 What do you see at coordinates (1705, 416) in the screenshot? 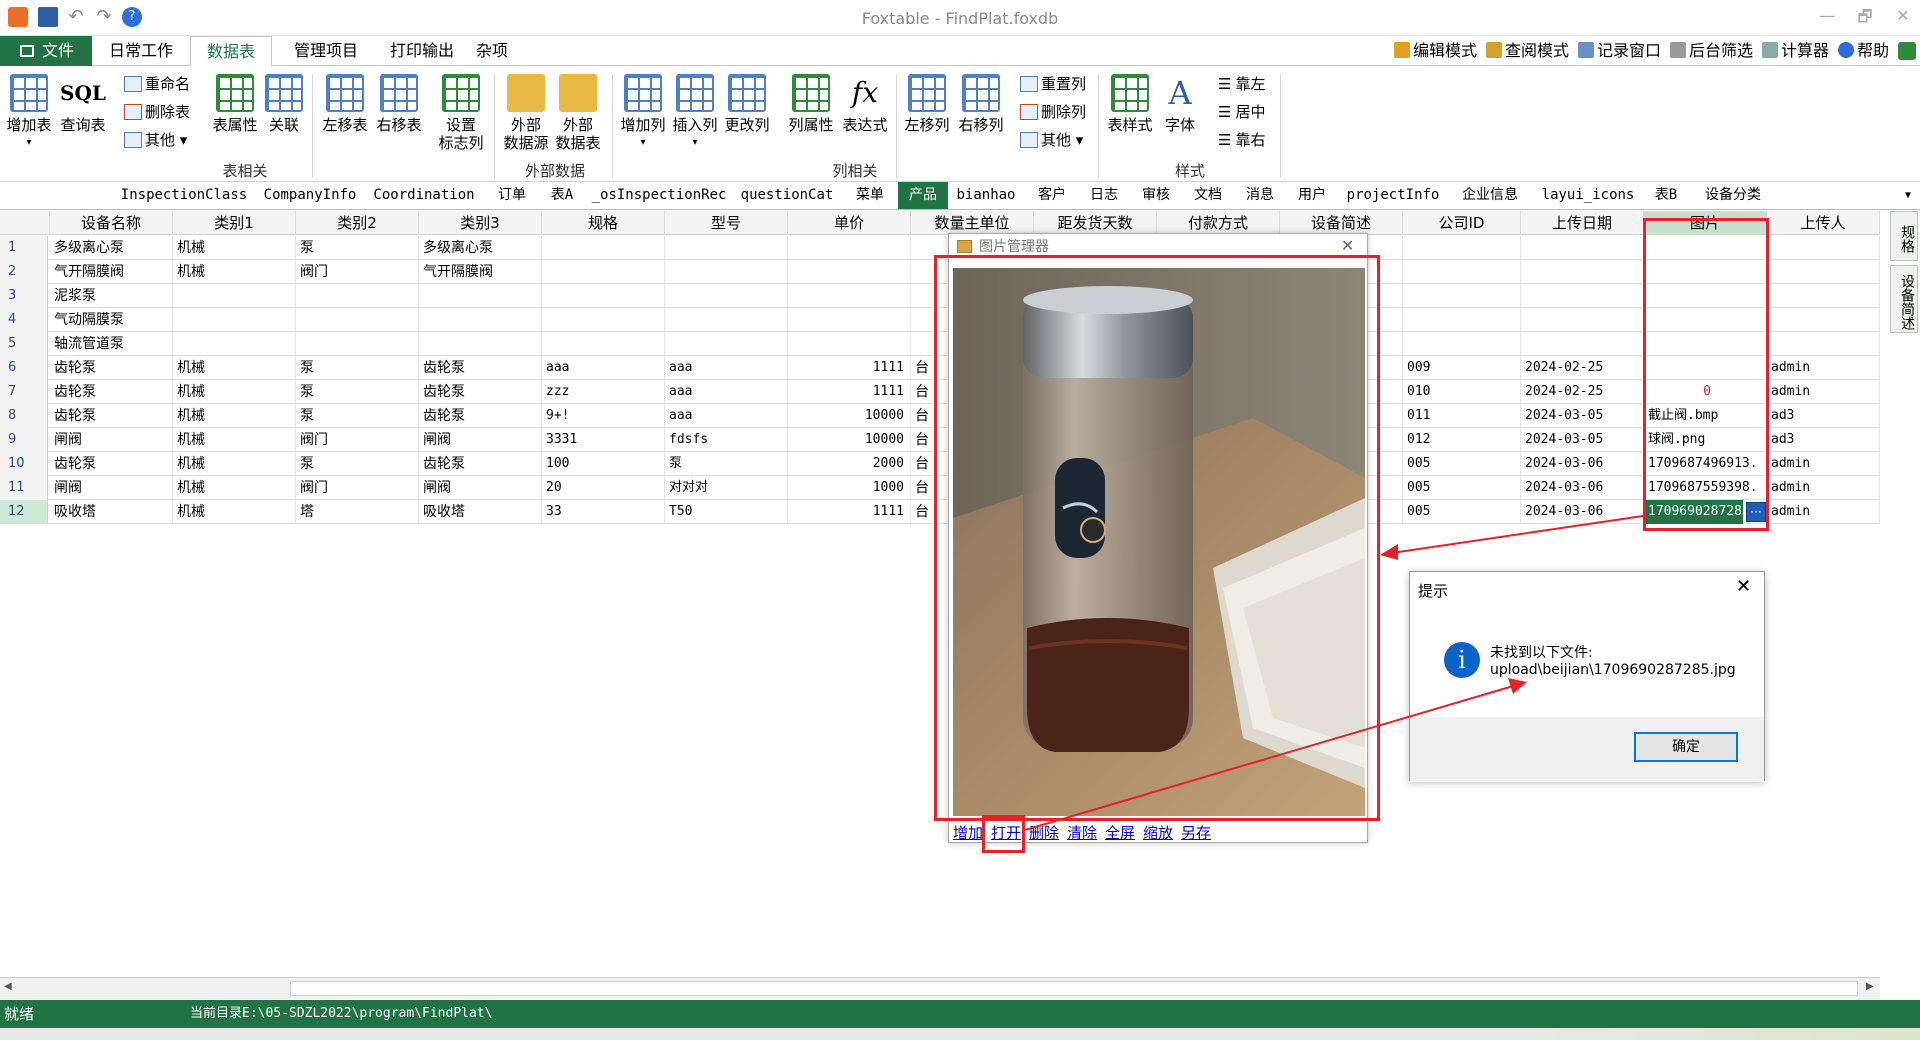
I see `table-cell: 截止阀.bmp` at bounding box center [1705, 416].